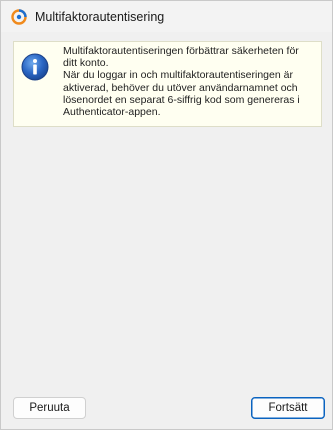  I want to click on continue-button: Fortsätt, so click(288, 408).